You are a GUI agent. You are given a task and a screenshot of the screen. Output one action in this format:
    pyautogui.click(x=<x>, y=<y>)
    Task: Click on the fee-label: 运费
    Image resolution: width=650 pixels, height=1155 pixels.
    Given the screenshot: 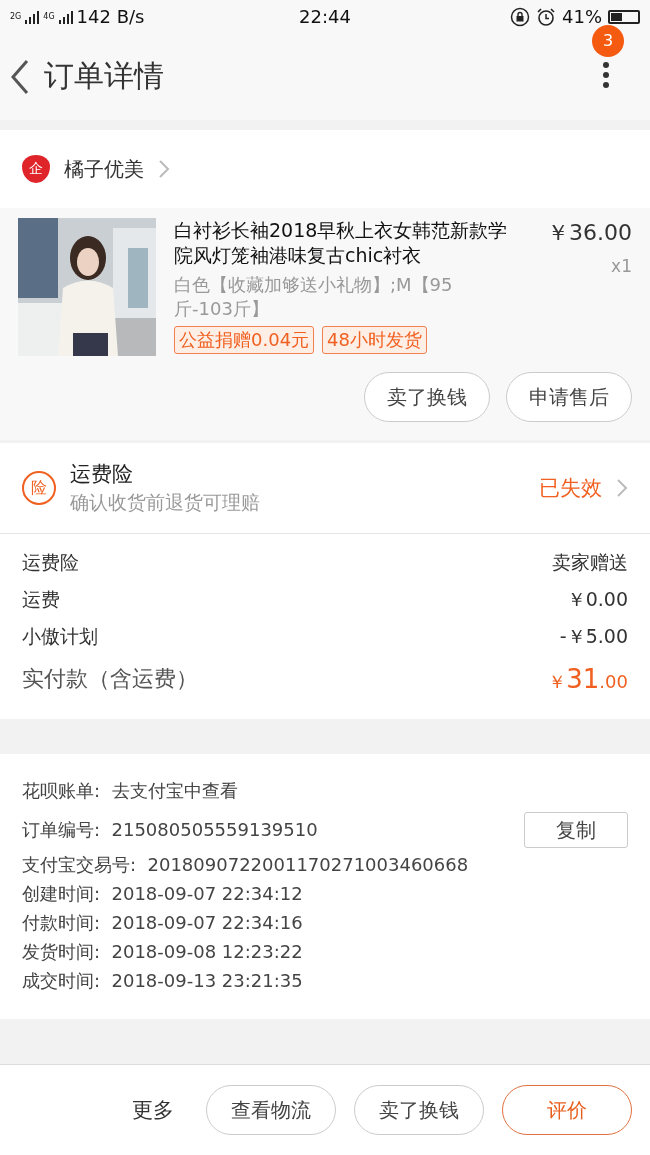 What is the action you would take?
    pyautogui.click(x=41, y=599)
    